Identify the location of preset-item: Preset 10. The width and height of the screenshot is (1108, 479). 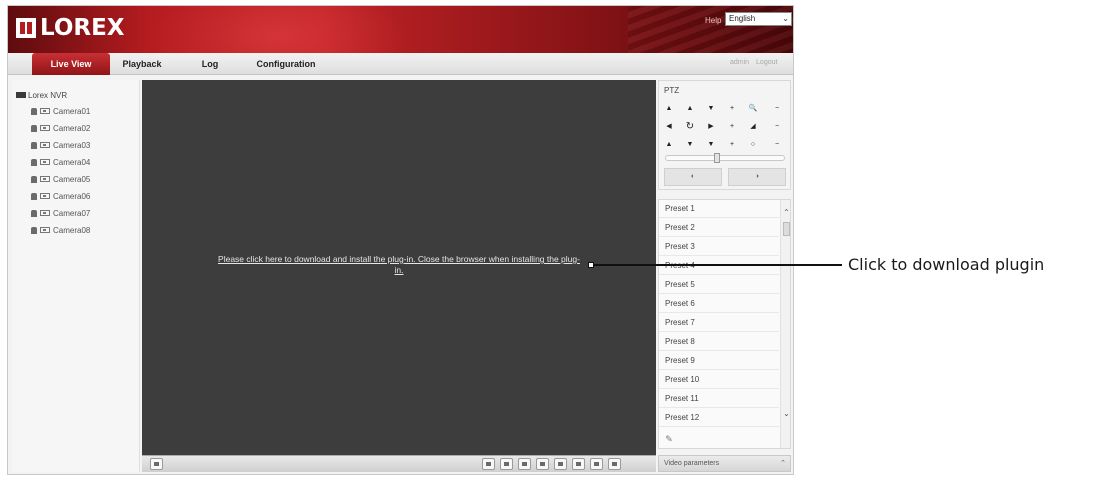
(719, 380).